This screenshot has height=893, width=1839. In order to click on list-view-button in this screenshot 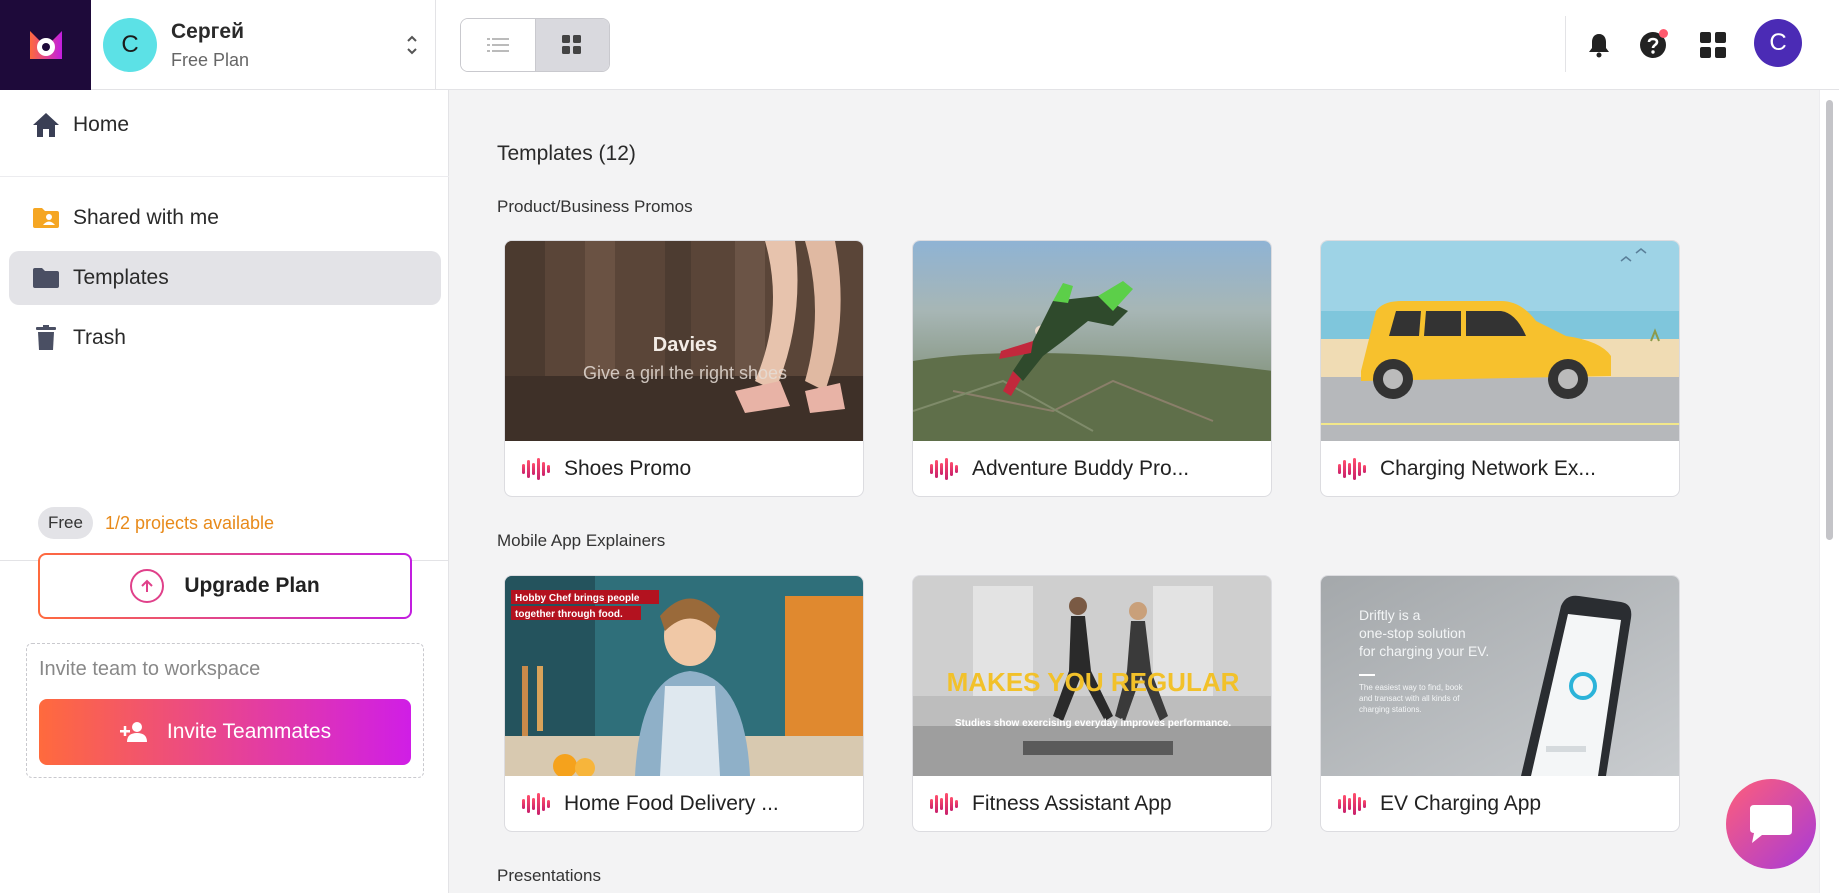, I will do `click(498, 45)`.